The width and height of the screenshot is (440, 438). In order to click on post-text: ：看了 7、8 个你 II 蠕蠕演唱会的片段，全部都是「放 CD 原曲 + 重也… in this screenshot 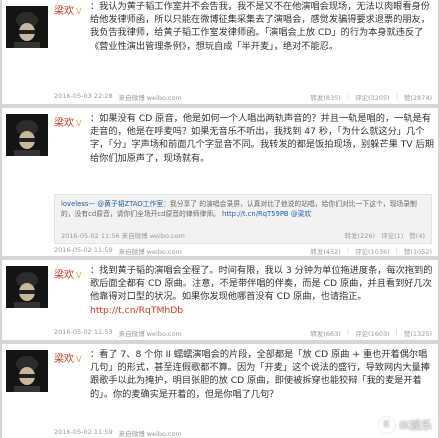, I will do `click(260, 374)`.